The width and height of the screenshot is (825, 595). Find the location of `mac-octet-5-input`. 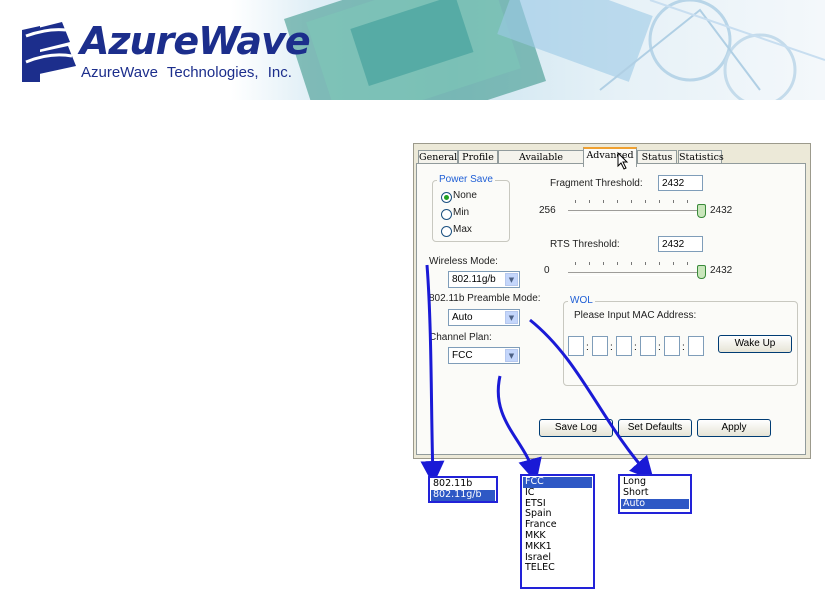

mac-octet-5-input is located at coordinates (672, 346).